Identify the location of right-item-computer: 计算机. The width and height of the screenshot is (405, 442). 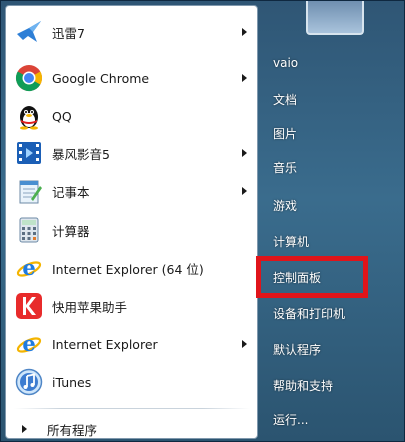
(332, 241).